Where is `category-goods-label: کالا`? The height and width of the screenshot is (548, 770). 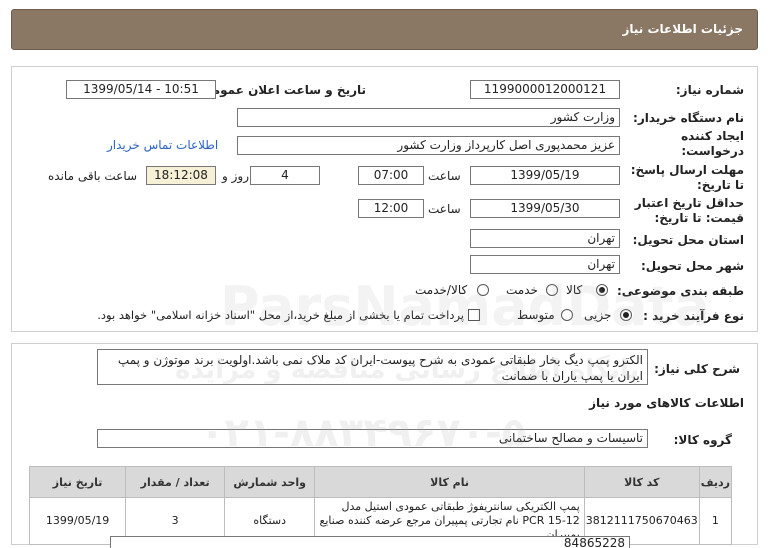
category-goods-label: کالا is located at coordinates (574, 290).